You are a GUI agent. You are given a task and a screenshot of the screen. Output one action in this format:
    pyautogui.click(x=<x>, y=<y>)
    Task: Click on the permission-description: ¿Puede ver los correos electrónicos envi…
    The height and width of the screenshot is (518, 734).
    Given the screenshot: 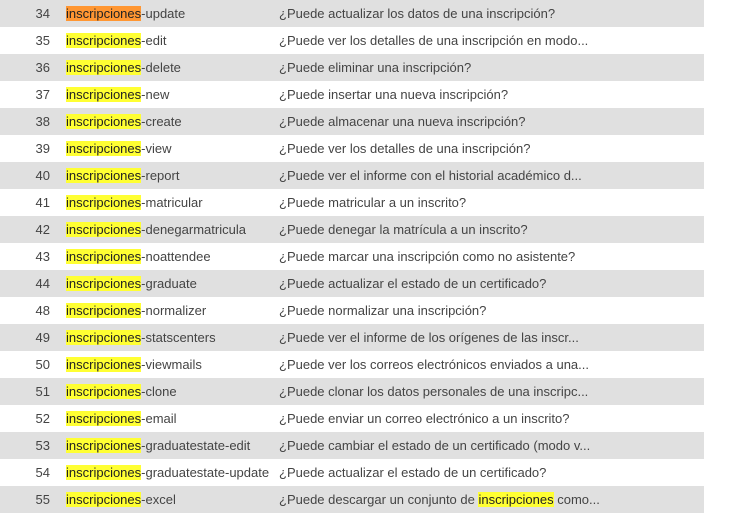 What is the action you would take?
    pyautogui.click(x=434, y=364)
    